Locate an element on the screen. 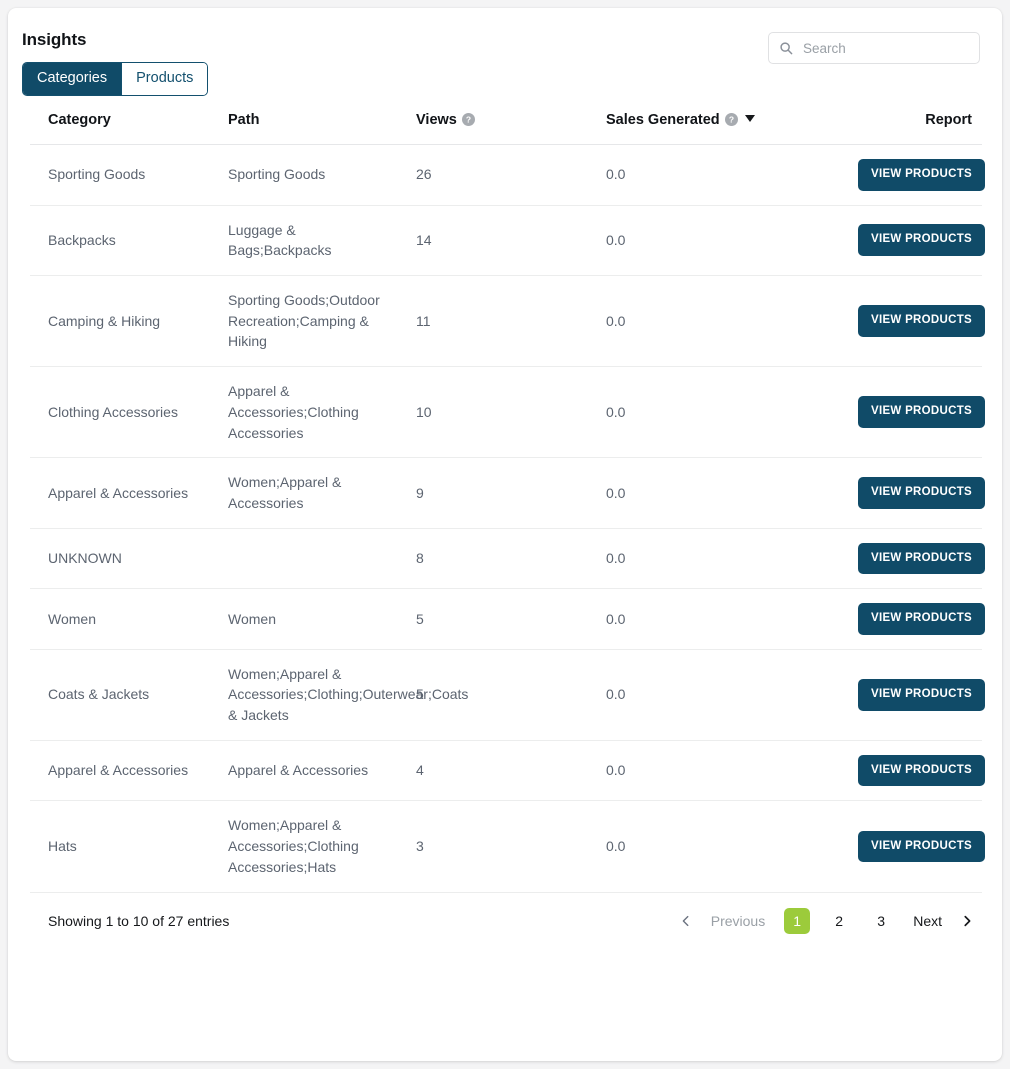 The image size is (1010, 1069). entries-info: Showing 1 to 10 of 27 entries is located at coordinates (139, 920).